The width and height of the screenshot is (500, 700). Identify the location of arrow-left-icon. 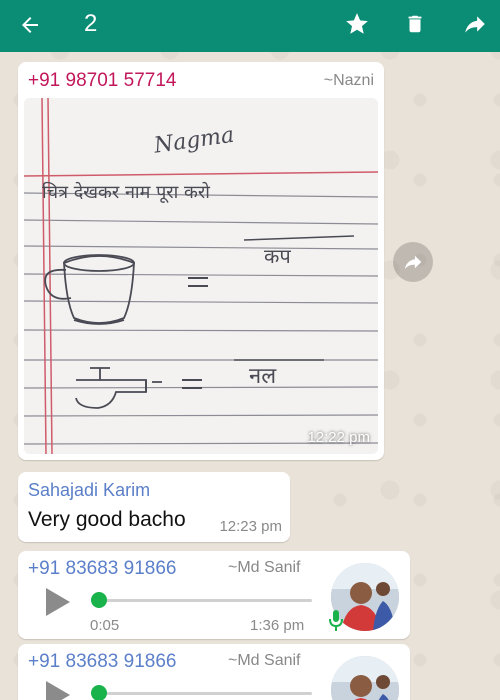
(30, 25).